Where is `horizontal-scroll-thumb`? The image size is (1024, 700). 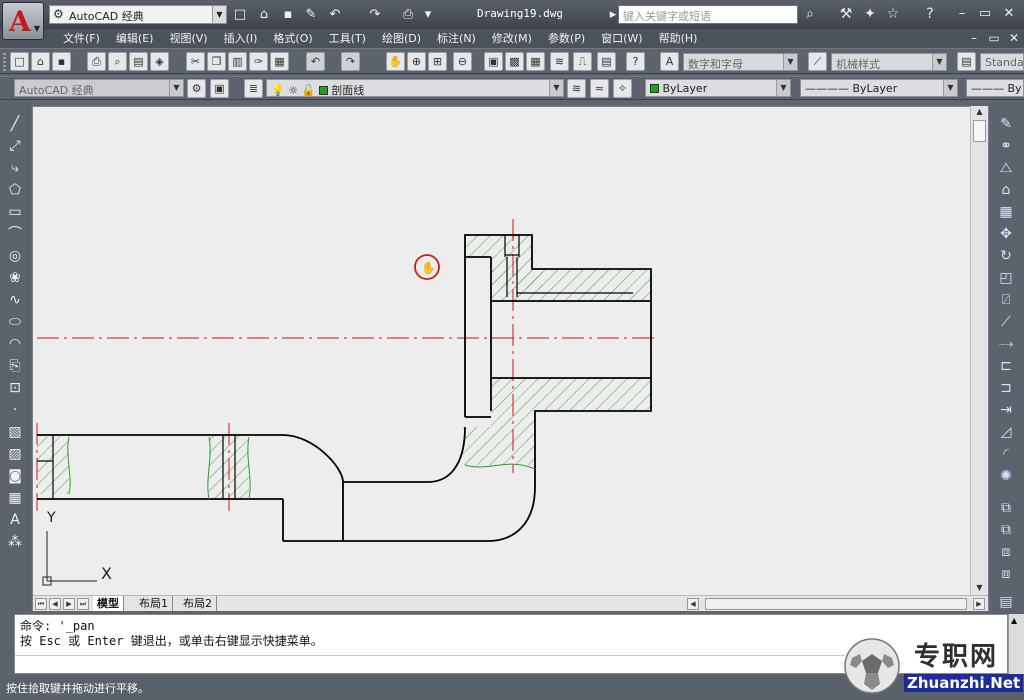 horizontal-scroll-thumb is located at coordinates (836, 604).